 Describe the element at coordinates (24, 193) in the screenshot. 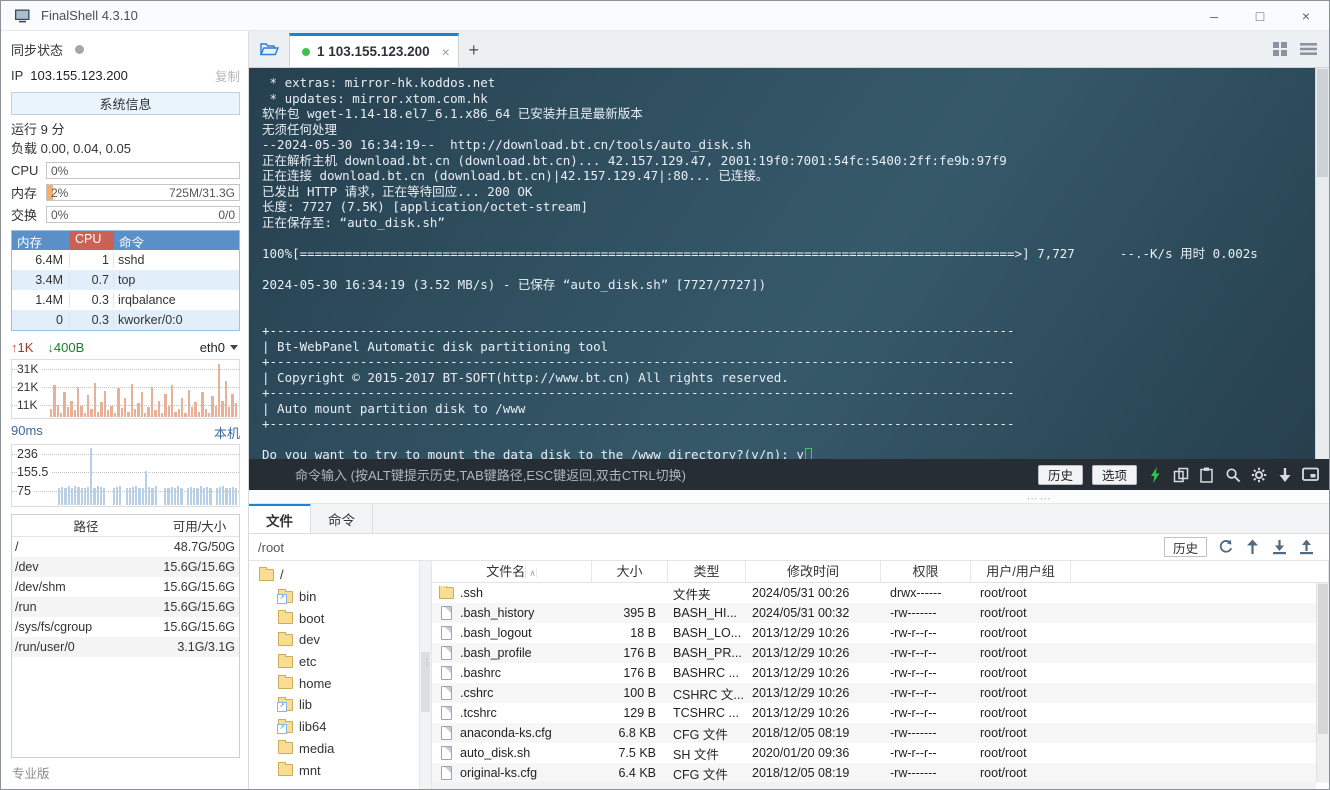

I see `memory-meter-label: 内存` at that location.